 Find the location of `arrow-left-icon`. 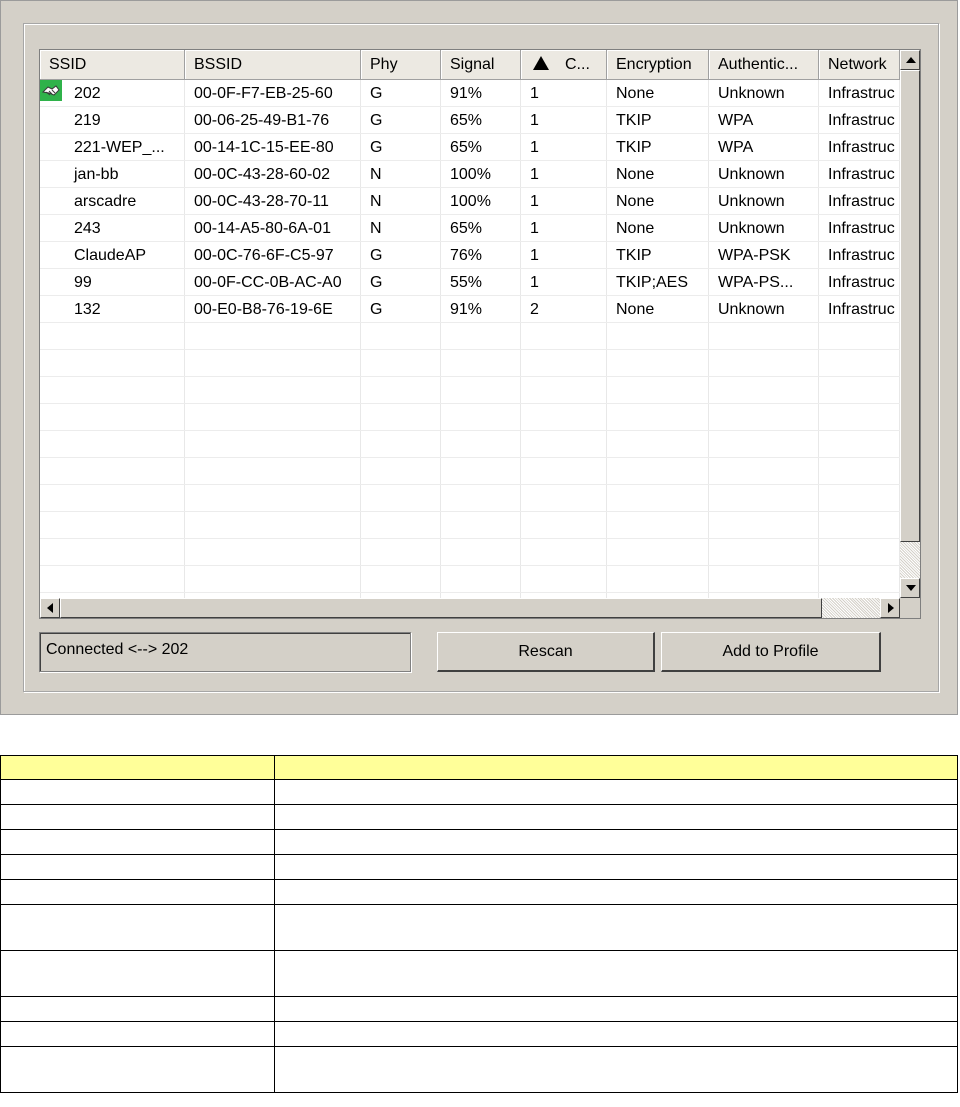

arrow-left-icon is located at coordinates (50, 608).